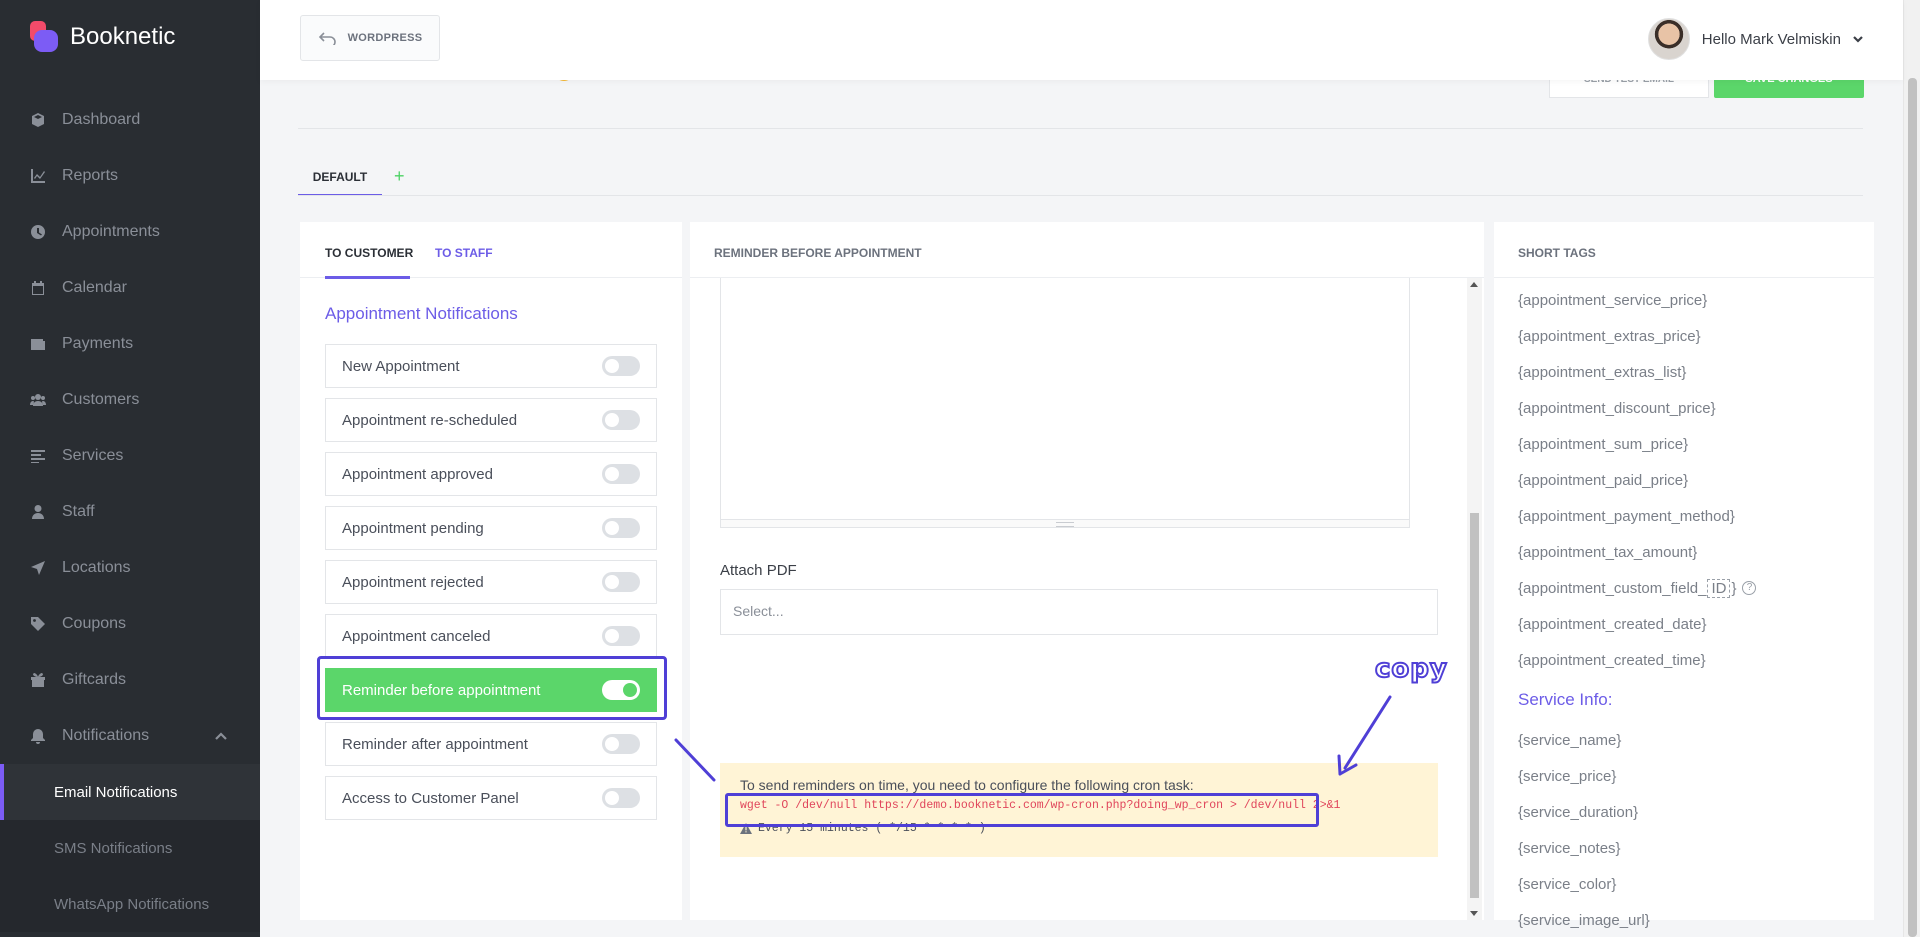  I want to click on panel-tabs: TO CUSTOMER TO STAFF, so click(491, 250).